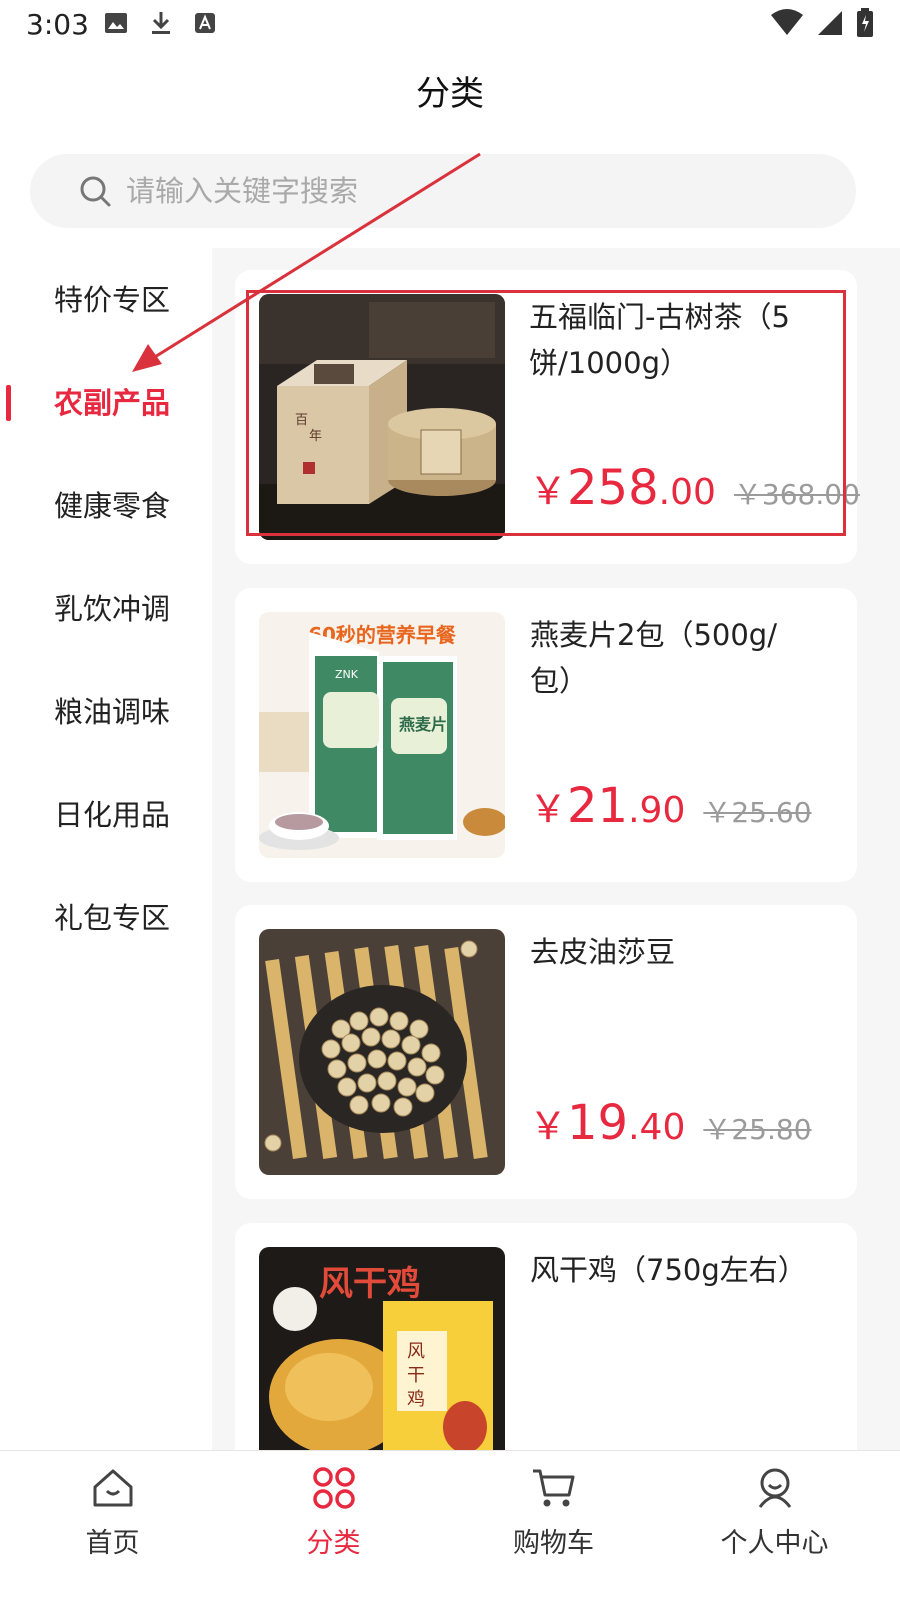 The image size is (900, 1600). I want to click on battery-icon, so click(865, 22).